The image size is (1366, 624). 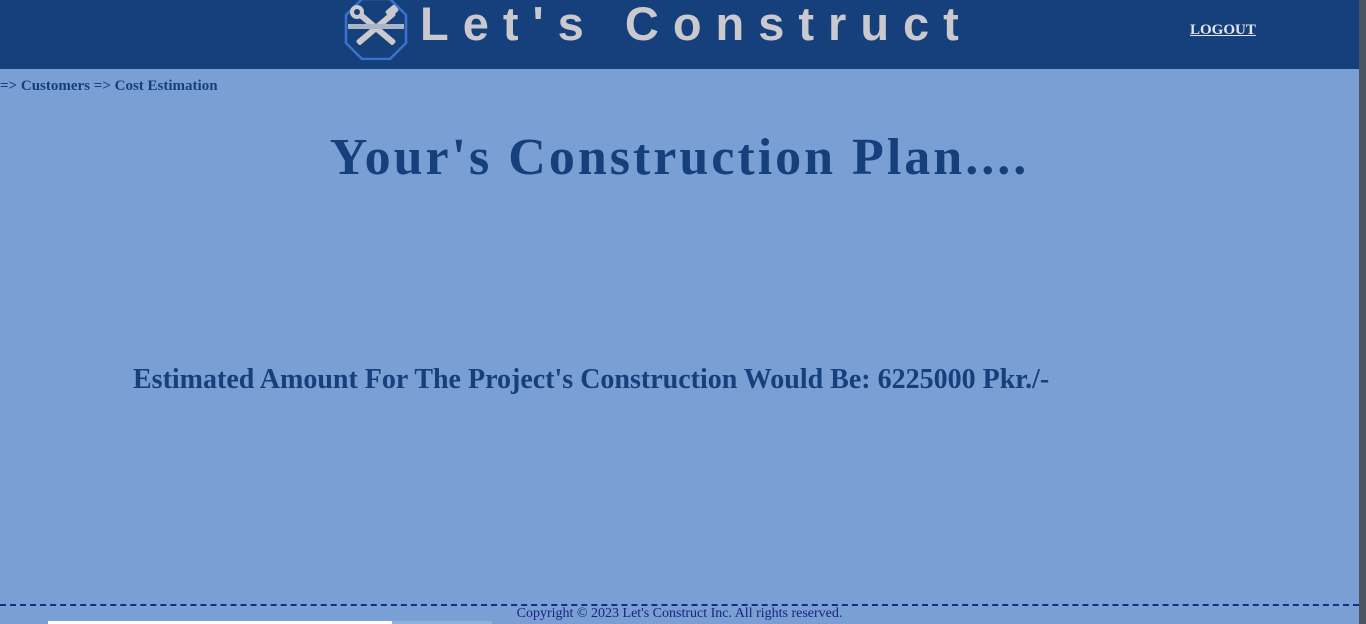 What do you see at coordinates (55, 86) in the screenshot?
I see `breadcrumb-customers: Customers` at bounding box center [55, 86].